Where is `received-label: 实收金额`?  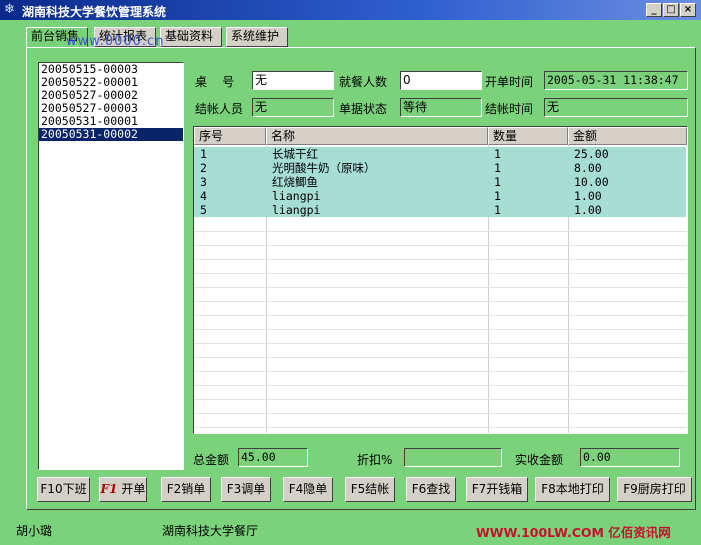
received-label: 实收金额 is located at coordinates (539, 460).